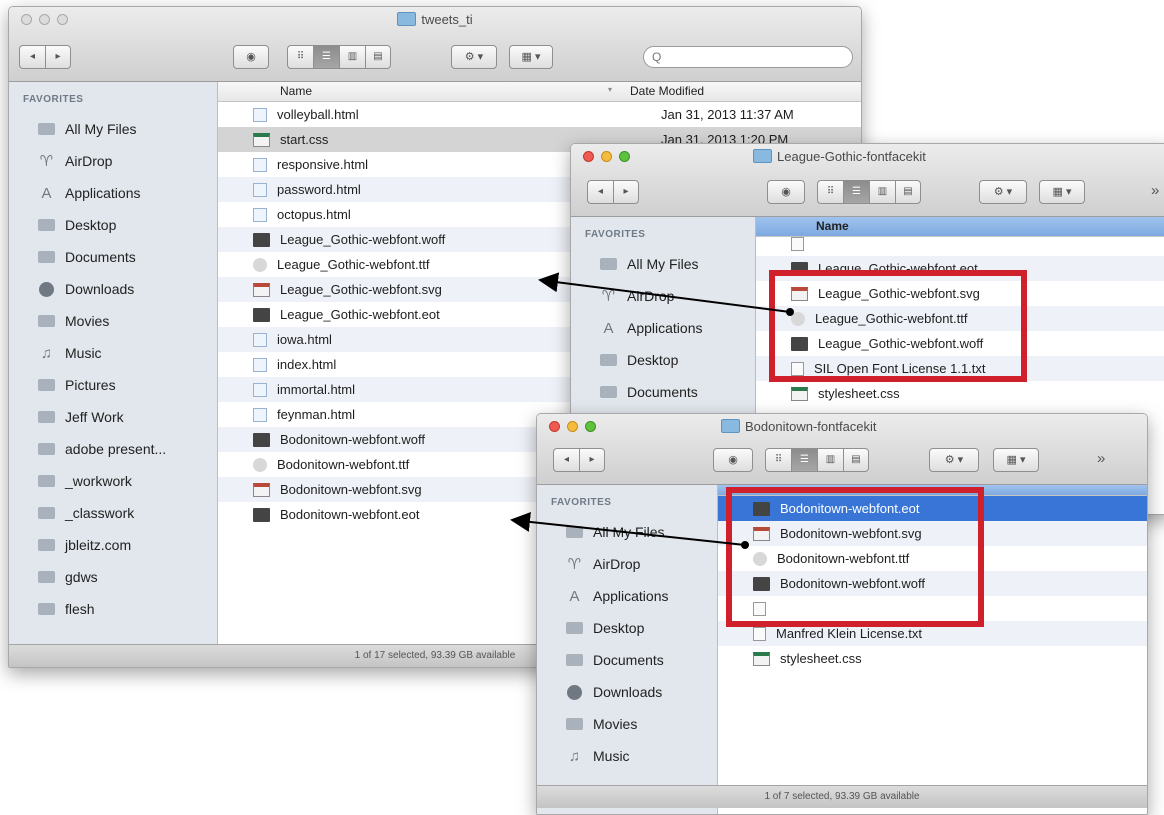 Image resolution: width=1164 pixels, height=815 pixels. Describe the element at coordinates (664, 292) in the screenshot. I see `league-arrow` at that location.